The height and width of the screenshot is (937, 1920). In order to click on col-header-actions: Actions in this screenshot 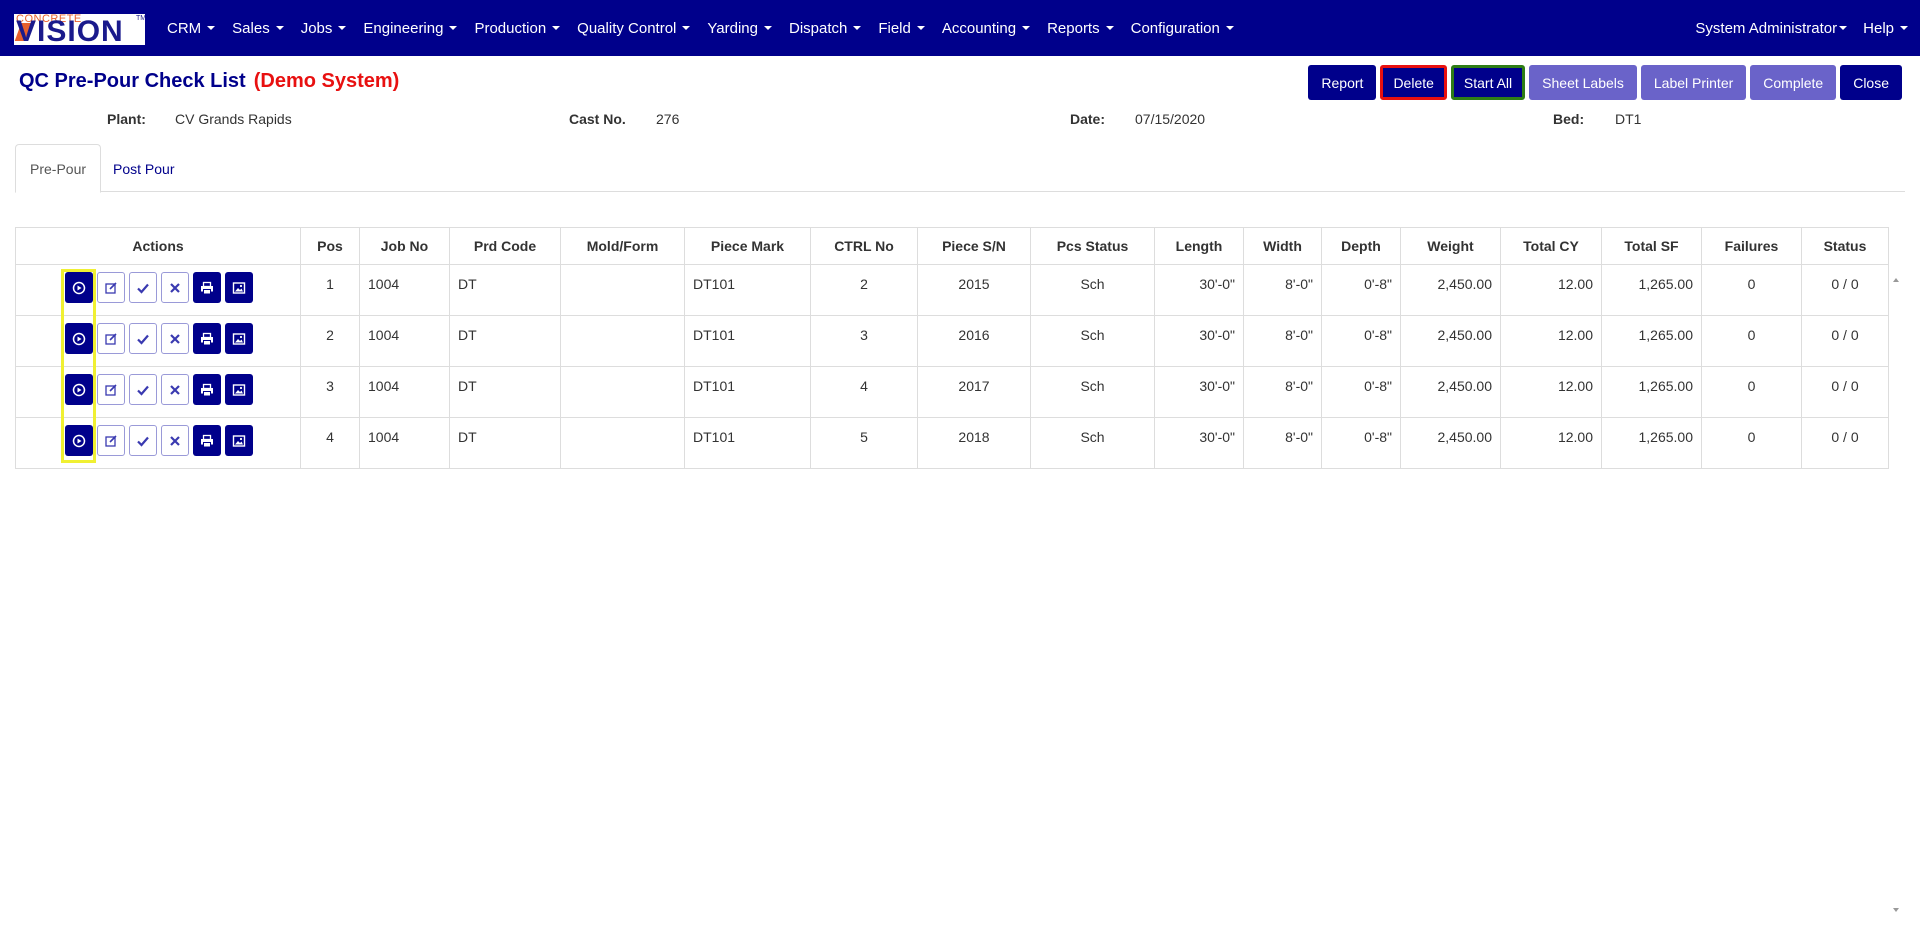, I will do `click(158, 246)`.